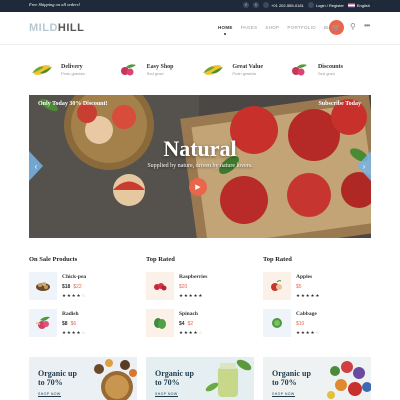  Describe the element at coordinates (77, 287) in the screenshot. I see `old-price: $22` at that location.